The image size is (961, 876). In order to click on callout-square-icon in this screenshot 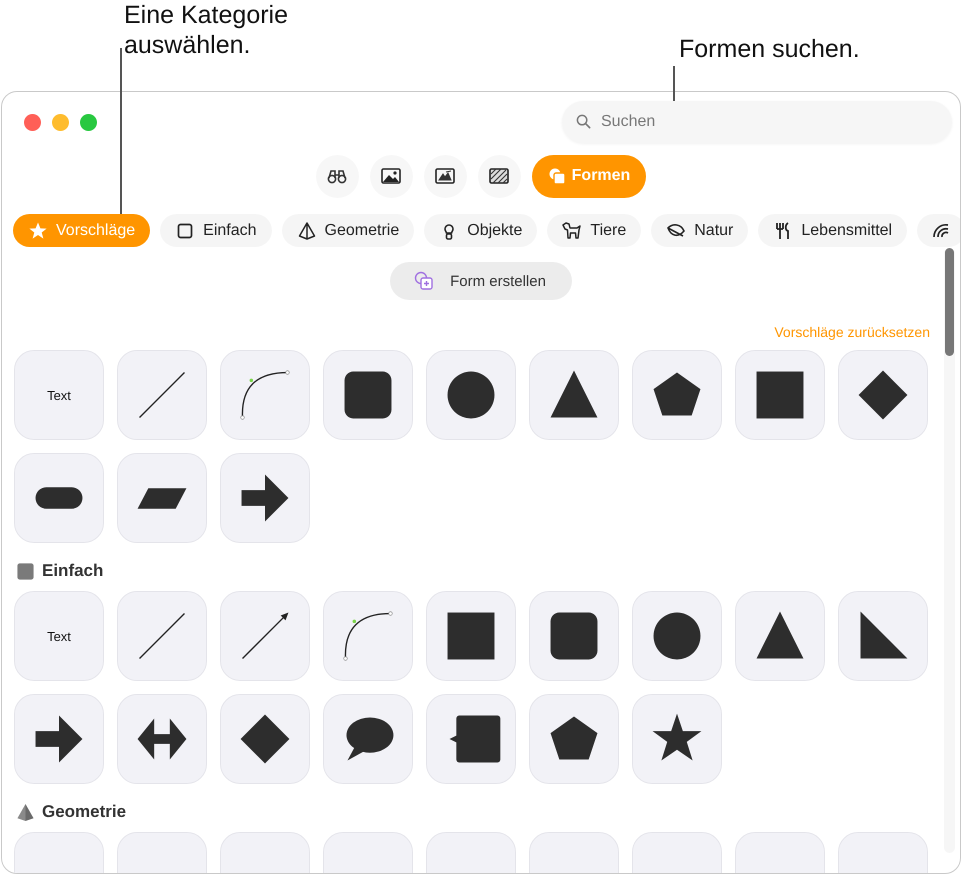, I will do `click(475, 739)`.